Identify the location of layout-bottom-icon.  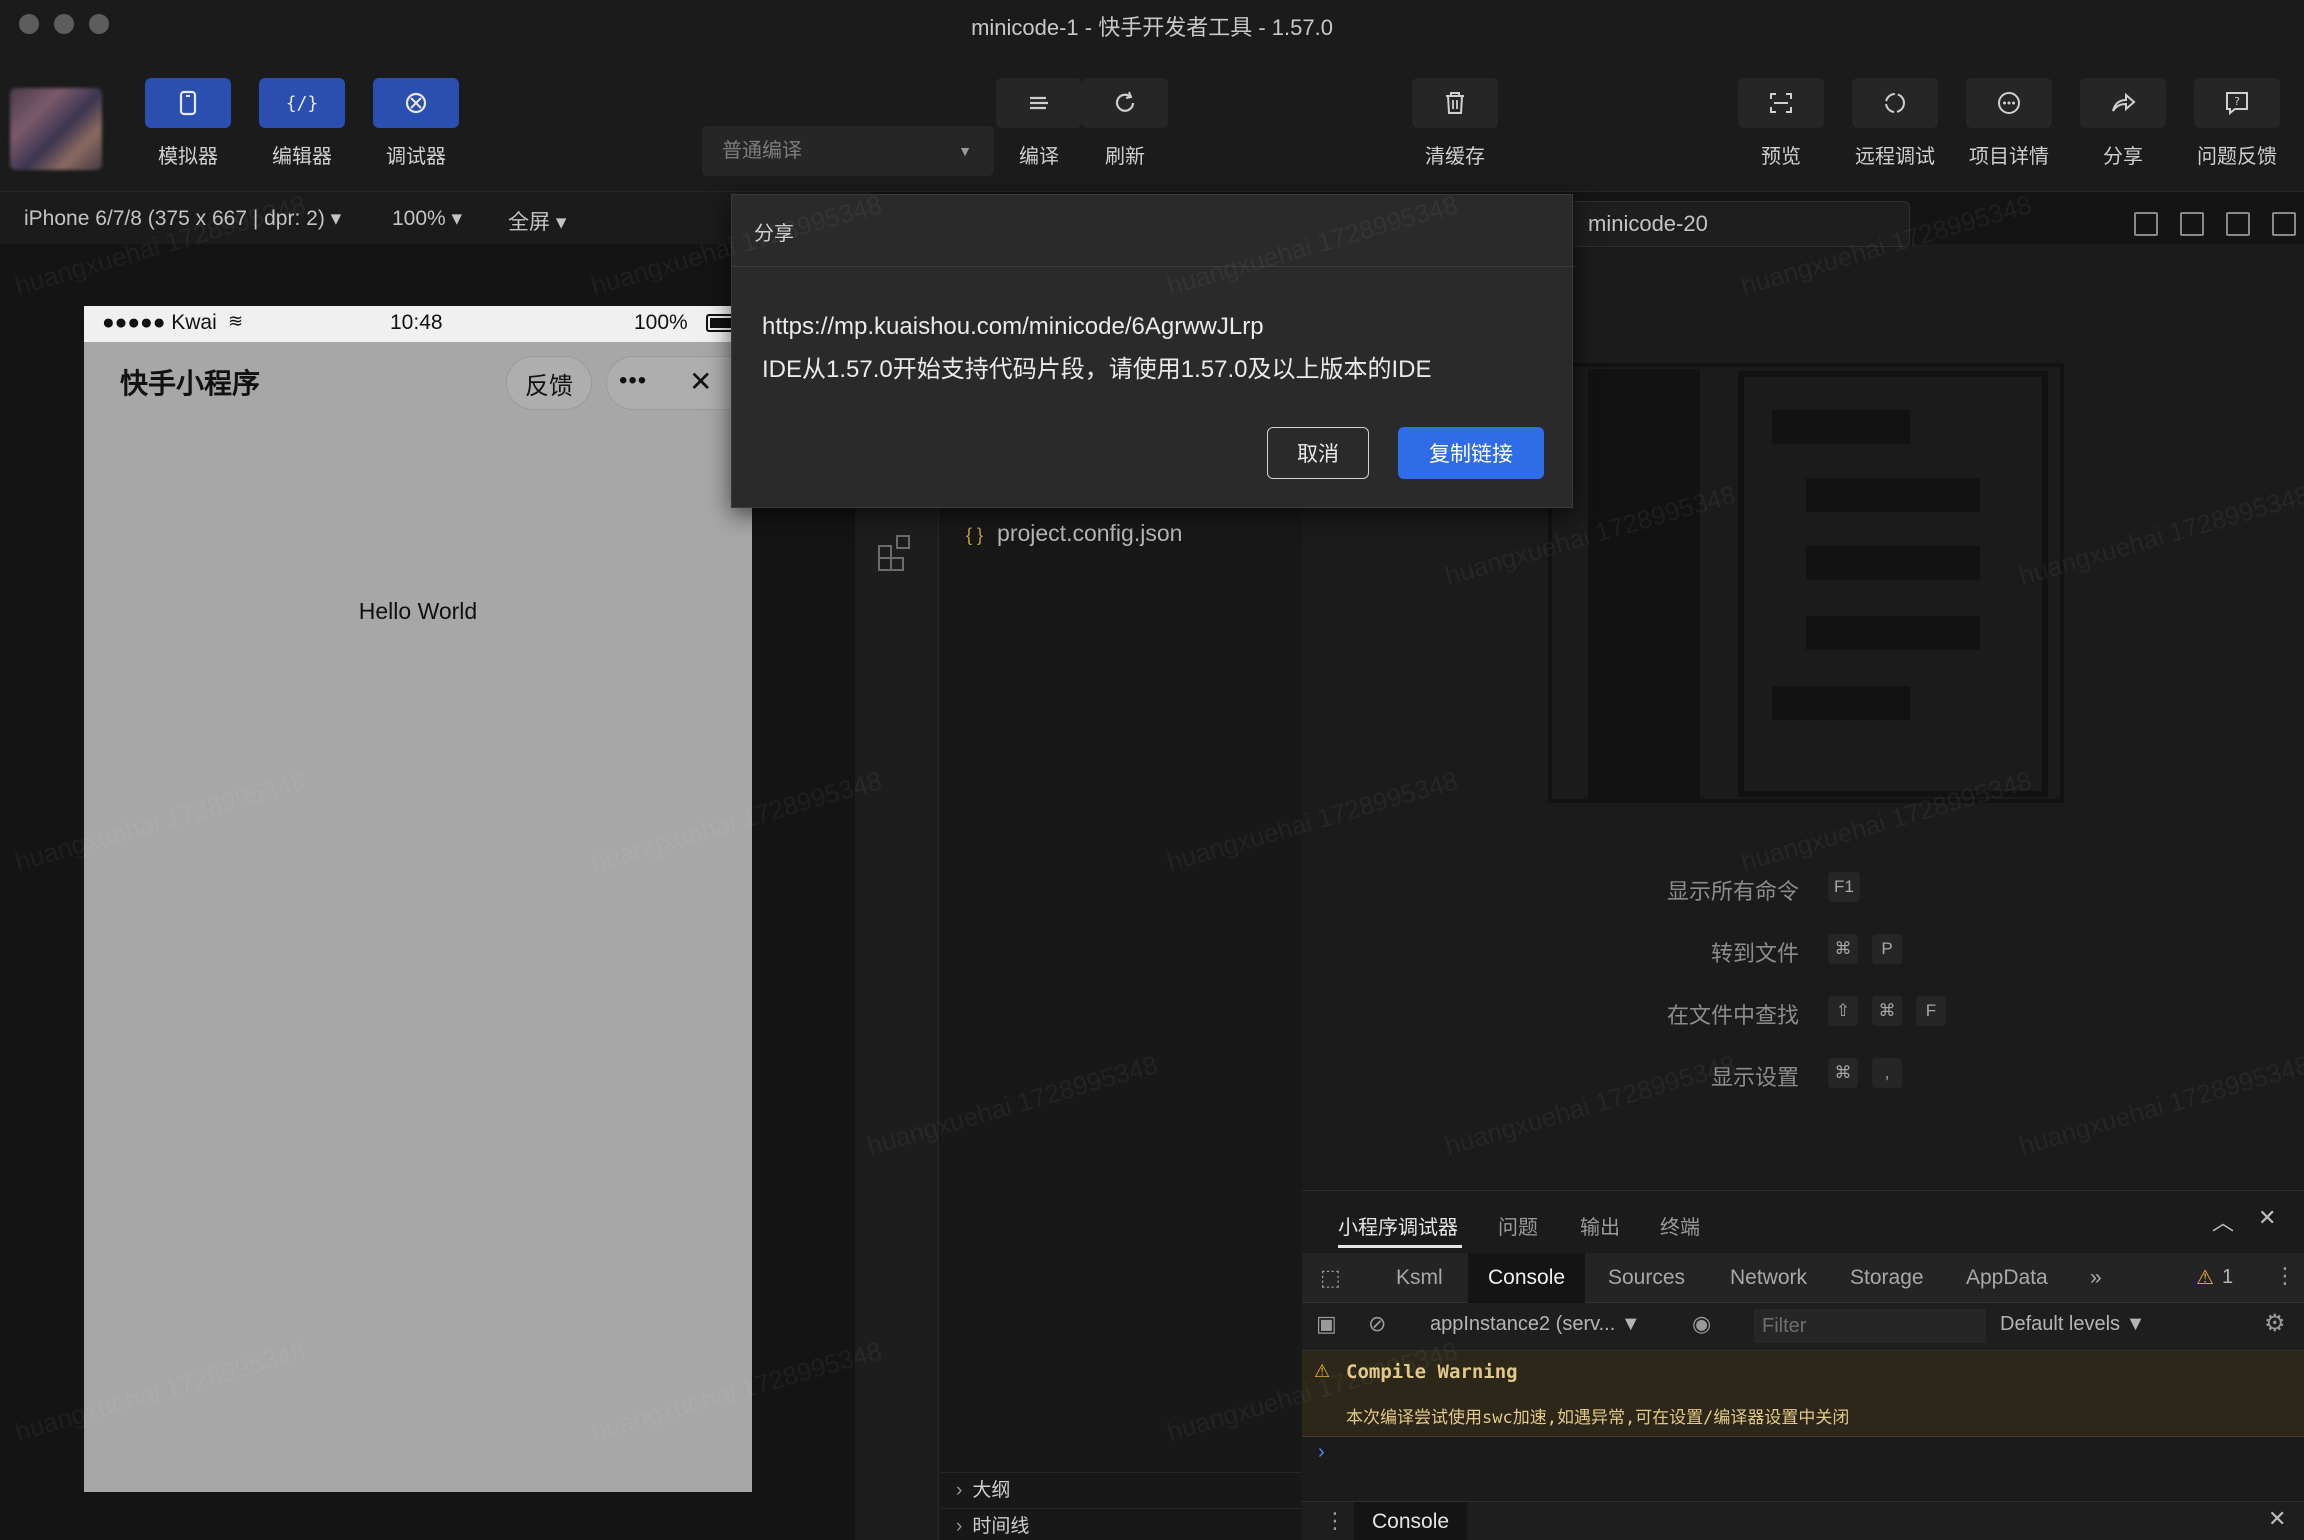
(2192, 224).